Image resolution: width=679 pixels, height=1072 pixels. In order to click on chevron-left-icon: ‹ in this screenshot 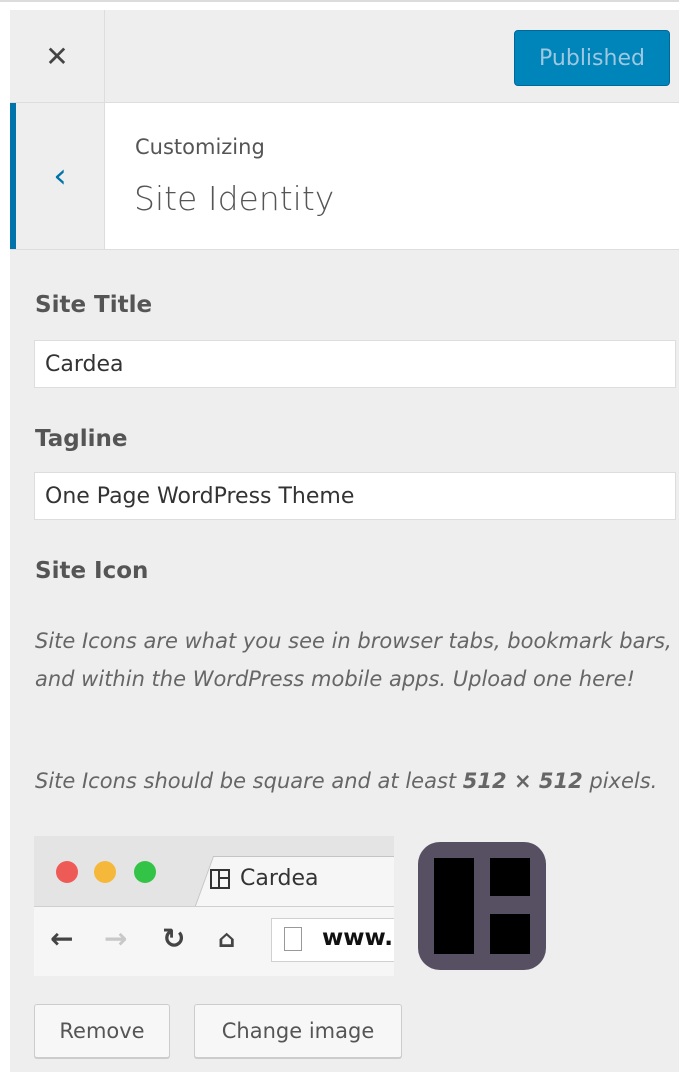, I will do `click(60, 176)`.